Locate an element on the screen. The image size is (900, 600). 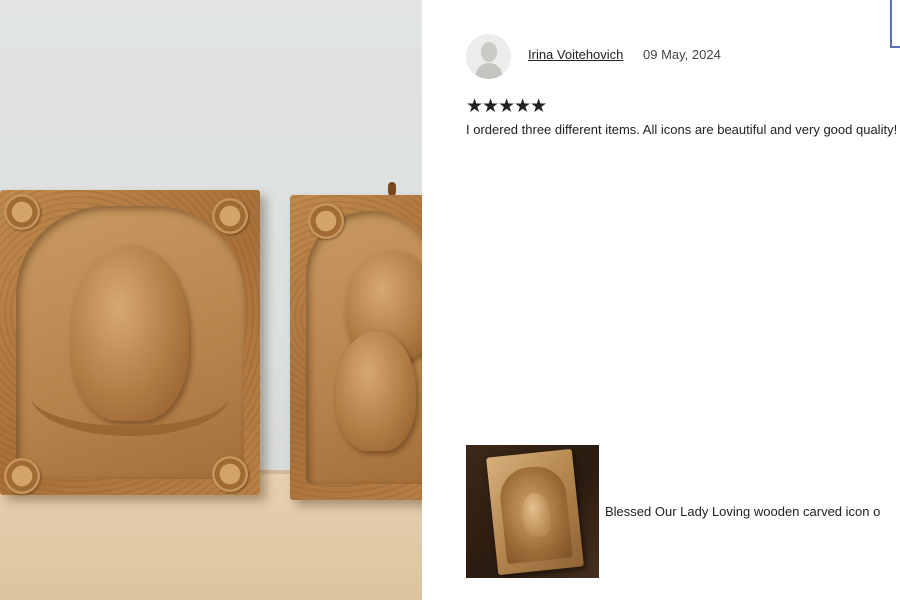
wall-hanger is located at coordinates (392, 189).